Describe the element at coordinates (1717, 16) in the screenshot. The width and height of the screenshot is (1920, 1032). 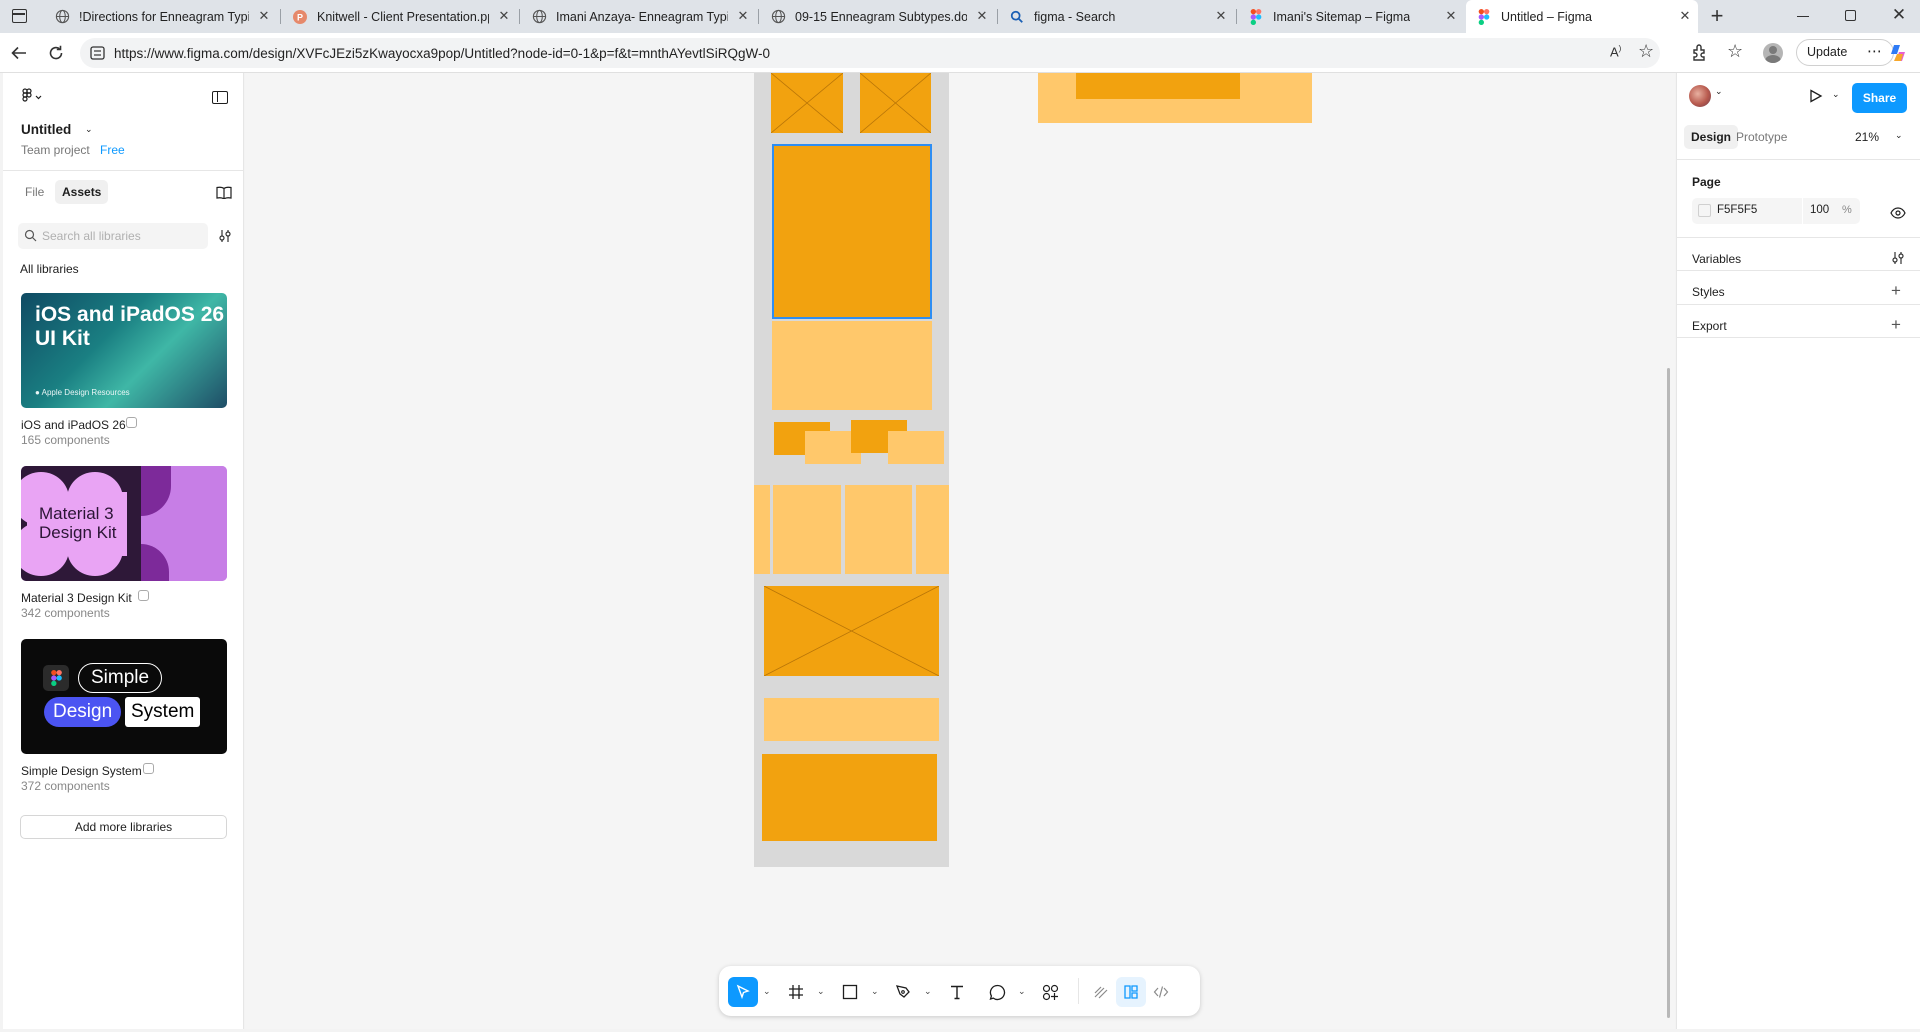
I see `new-tab-icon: +` at that location.